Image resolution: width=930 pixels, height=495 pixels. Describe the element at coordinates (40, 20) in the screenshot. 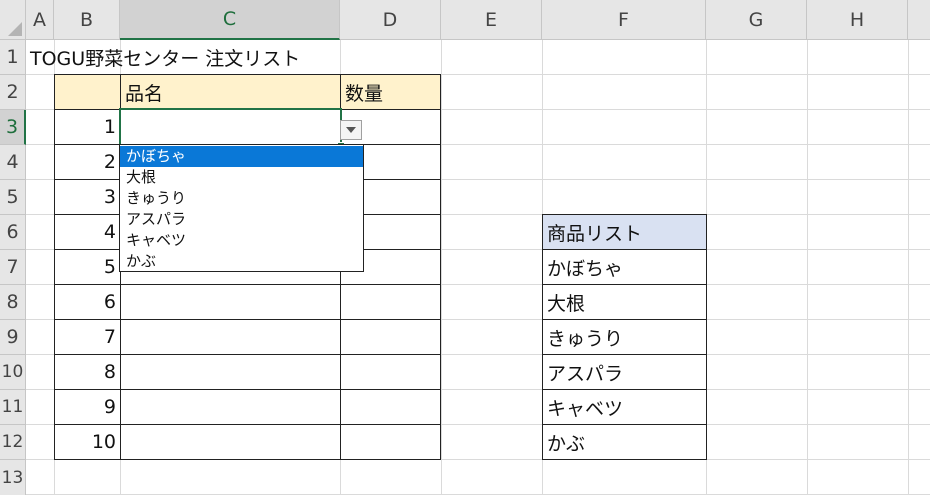

I see `column-header-a: A` at that location.